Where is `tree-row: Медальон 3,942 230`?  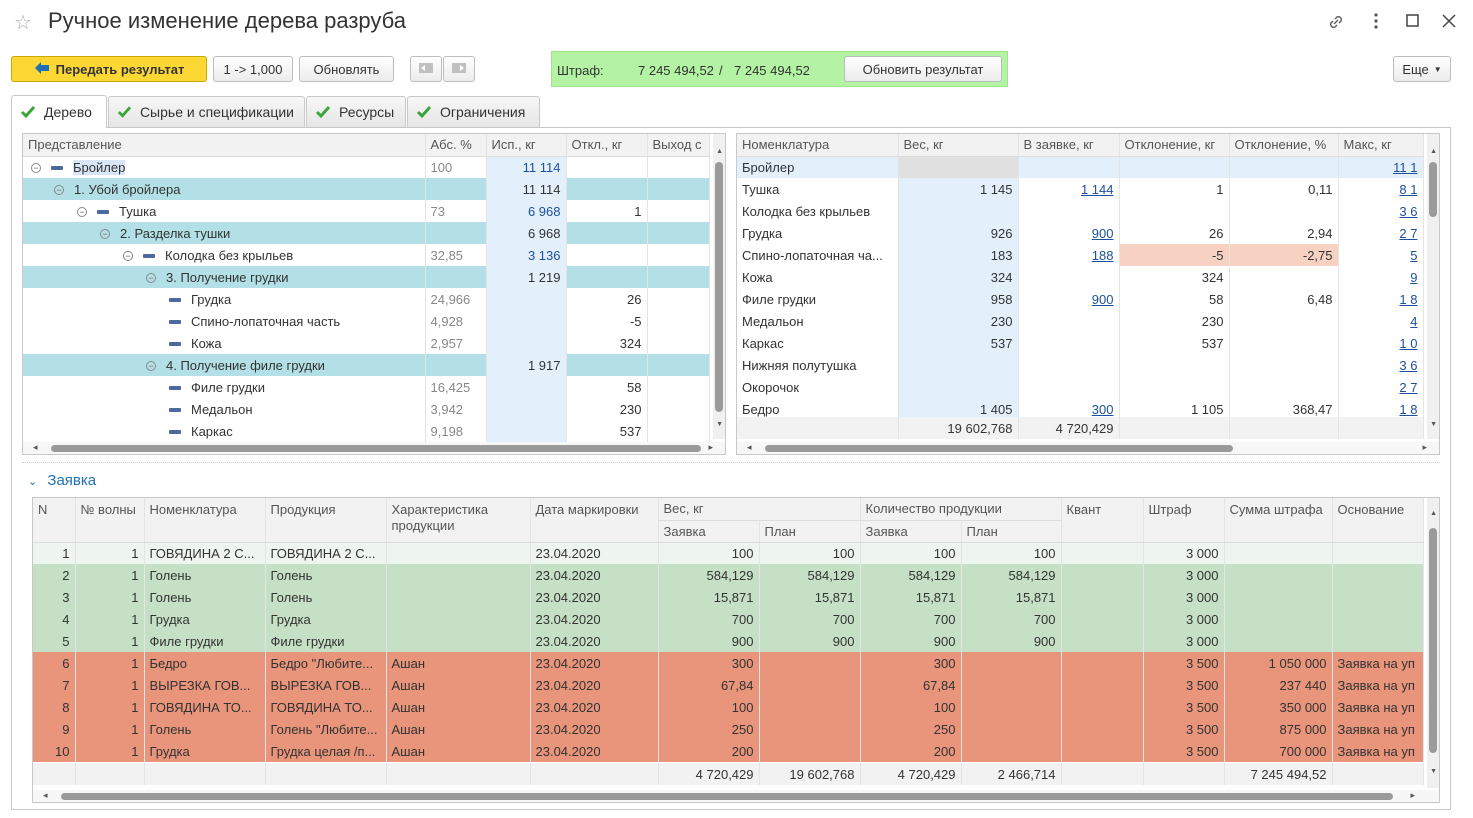 tree-row: Медальон 3,942 230 is located at coordinates (366, 409).